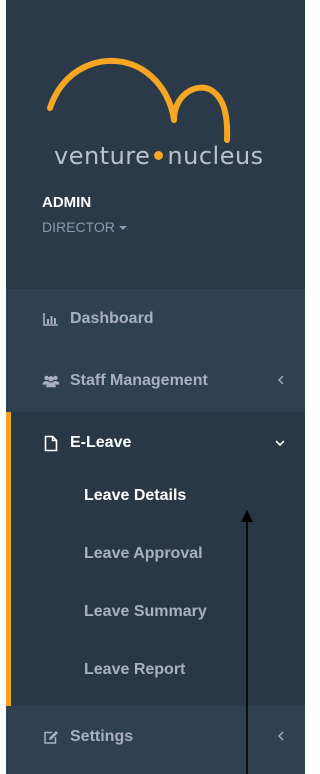 This screenshot has height=774, width=320. Describe the element at coordinates (51, 319) in the screenshot. I see `bar-chart-icon` at that location.